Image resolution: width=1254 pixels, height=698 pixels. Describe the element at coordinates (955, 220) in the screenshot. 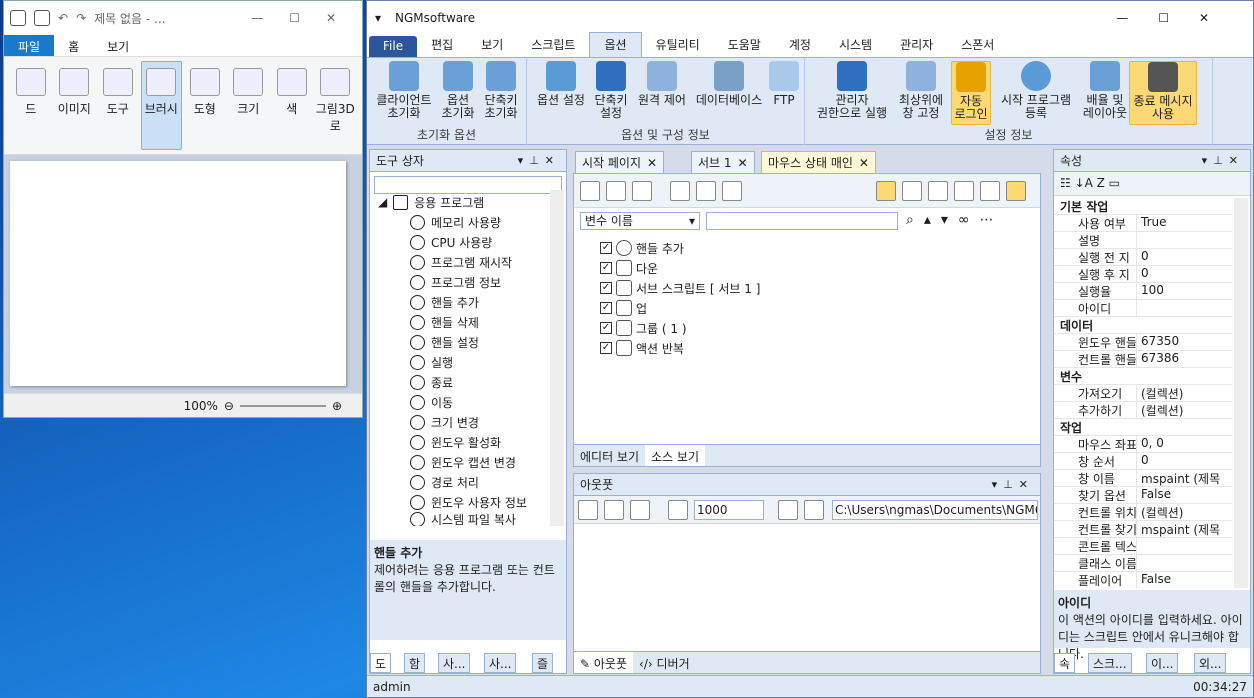

I see `search-controls: ⌕▴▾∞⋯` at that location.